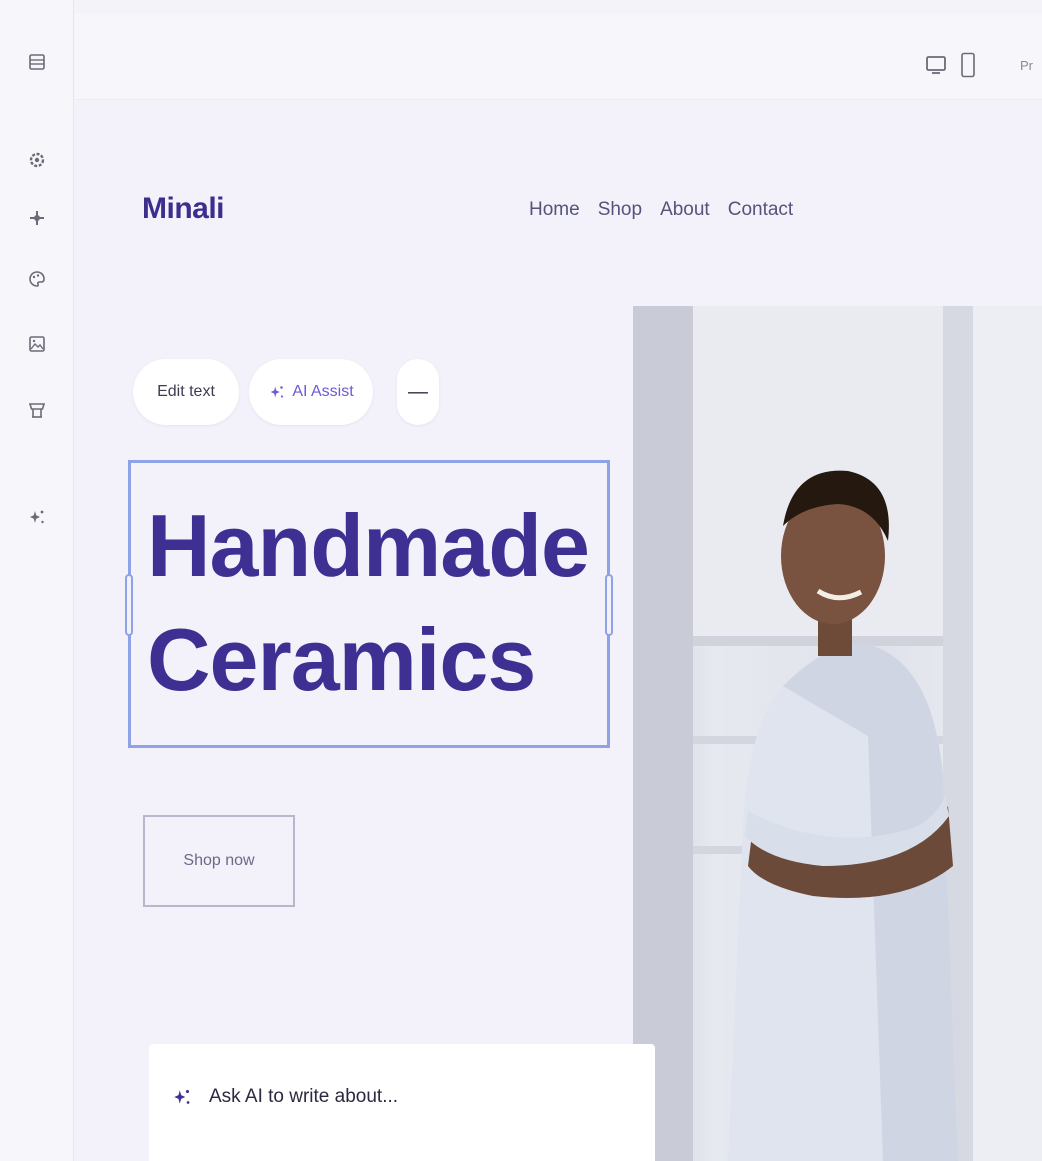 This screenshot has height=1161, width=1042. I want to click on left-rail, so click(37, 580).